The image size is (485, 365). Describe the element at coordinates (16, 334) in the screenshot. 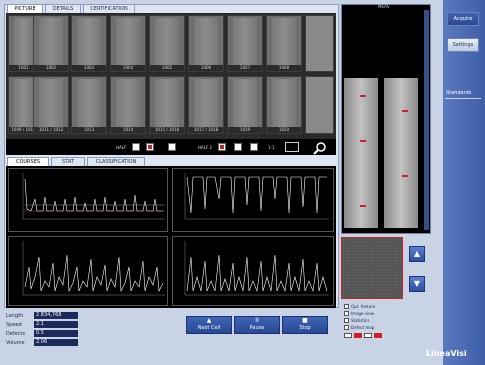

I see `stat-label-defects: Defects` at that location.